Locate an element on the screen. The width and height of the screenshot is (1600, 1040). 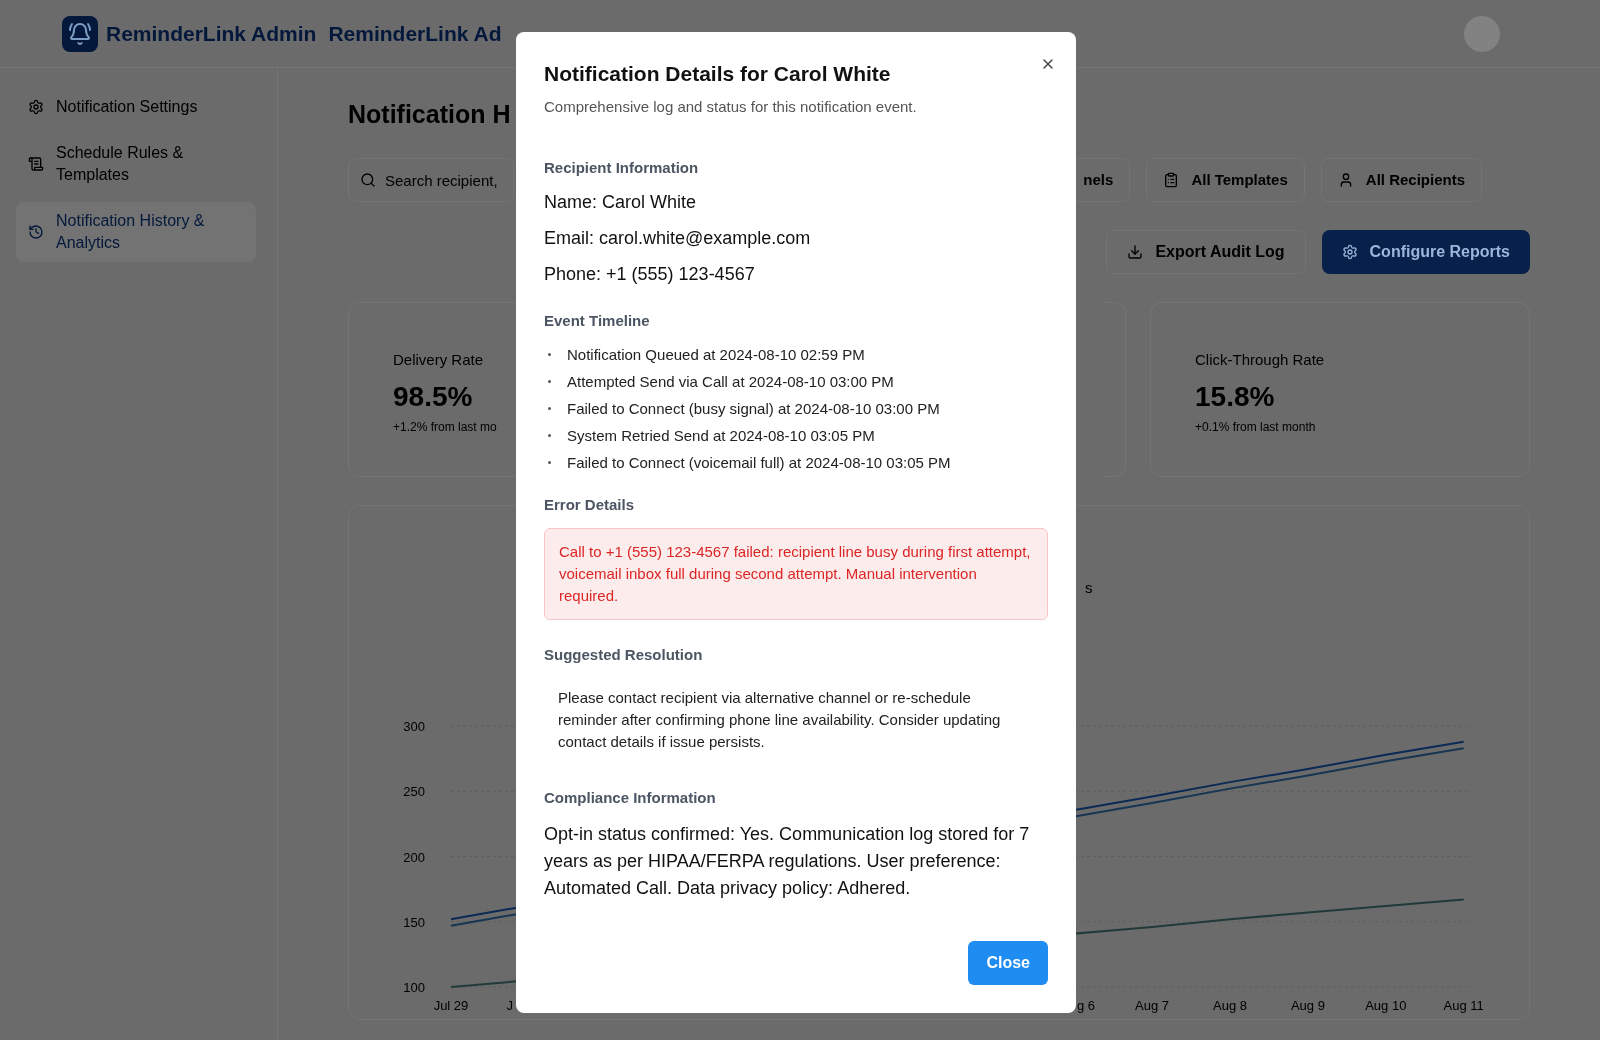
stat-change: +1.2% from last mo is located at coordinates (445, 427).